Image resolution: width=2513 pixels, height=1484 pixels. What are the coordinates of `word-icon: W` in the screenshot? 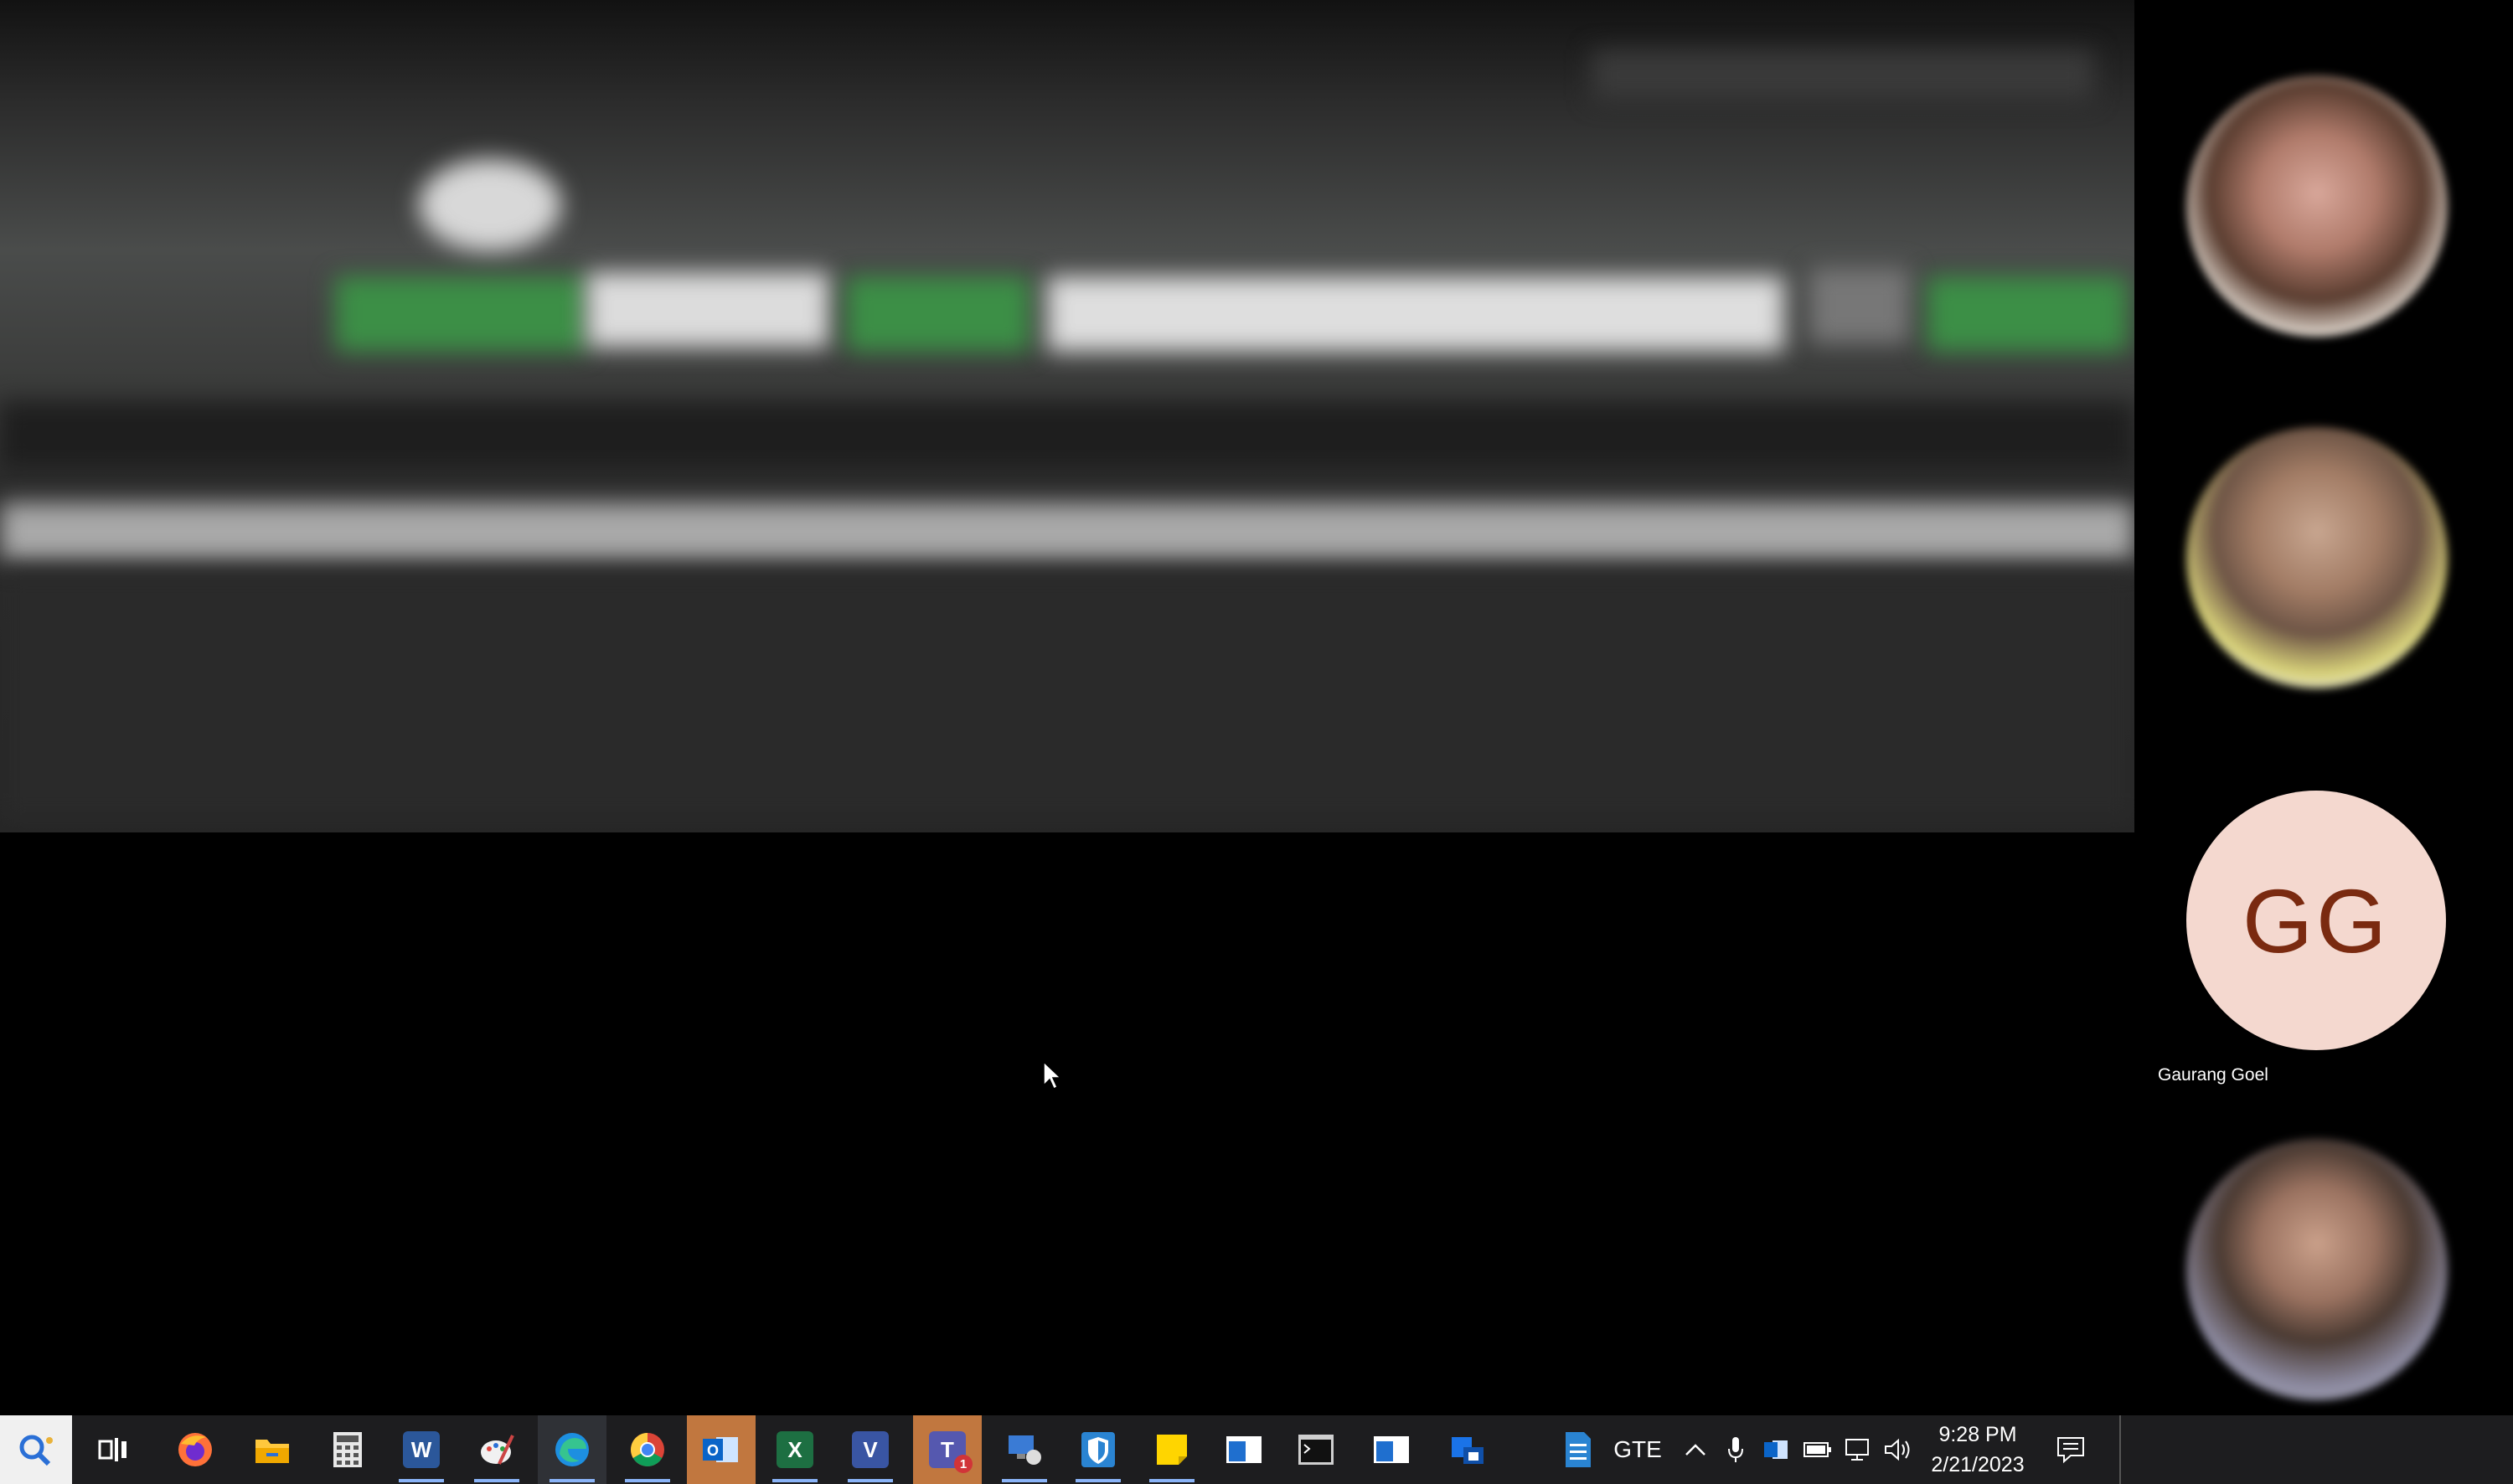 It's located at (421, 1449).